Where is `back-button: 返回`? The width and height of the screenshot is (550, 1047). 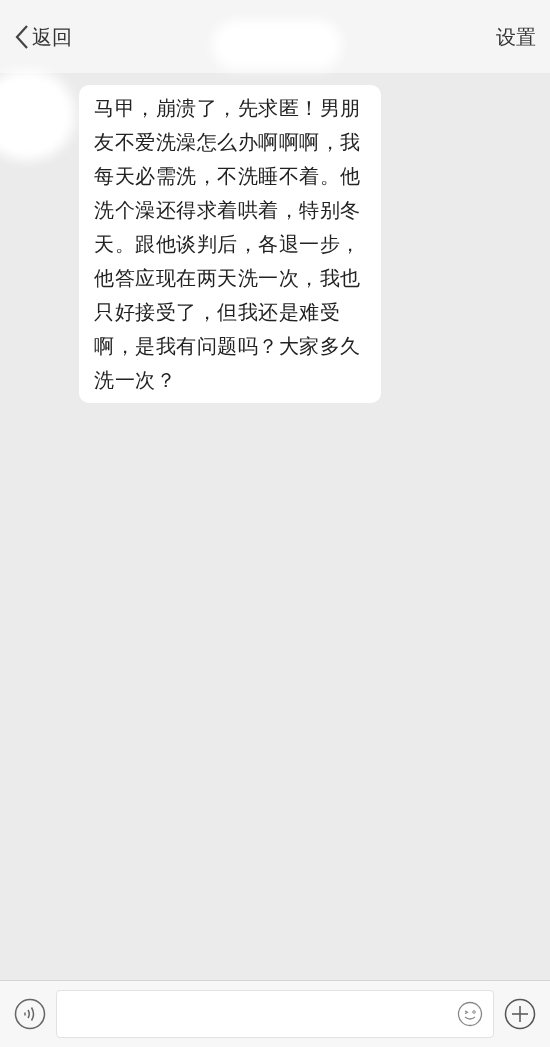 back-button: 返回 is located at coordinates (43, 36).